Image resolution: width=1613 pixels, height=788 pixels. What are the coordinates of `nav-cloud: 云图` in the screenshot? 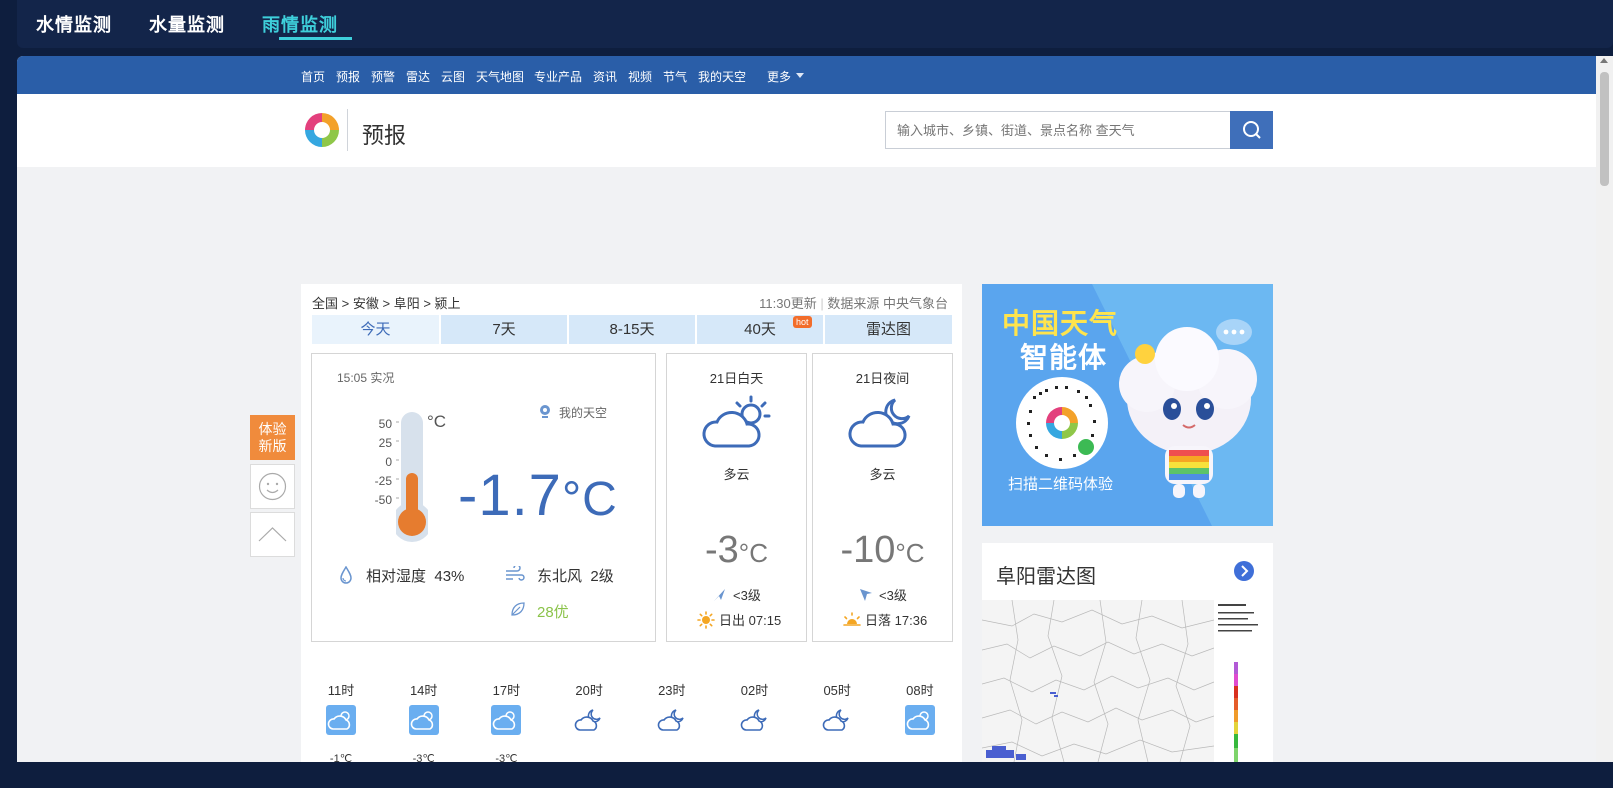 It's located at (453, 76).